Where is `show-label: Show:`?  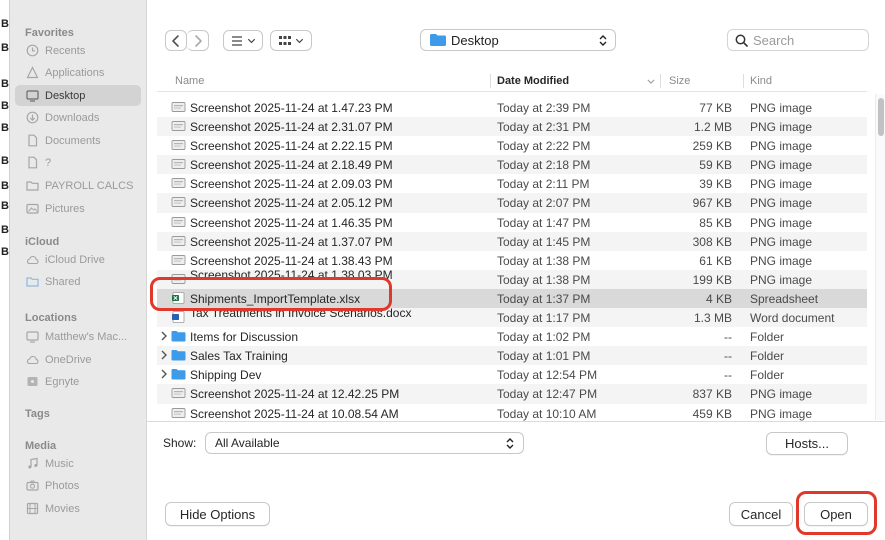
show-label: Show: is located at coordinates (180, 443).